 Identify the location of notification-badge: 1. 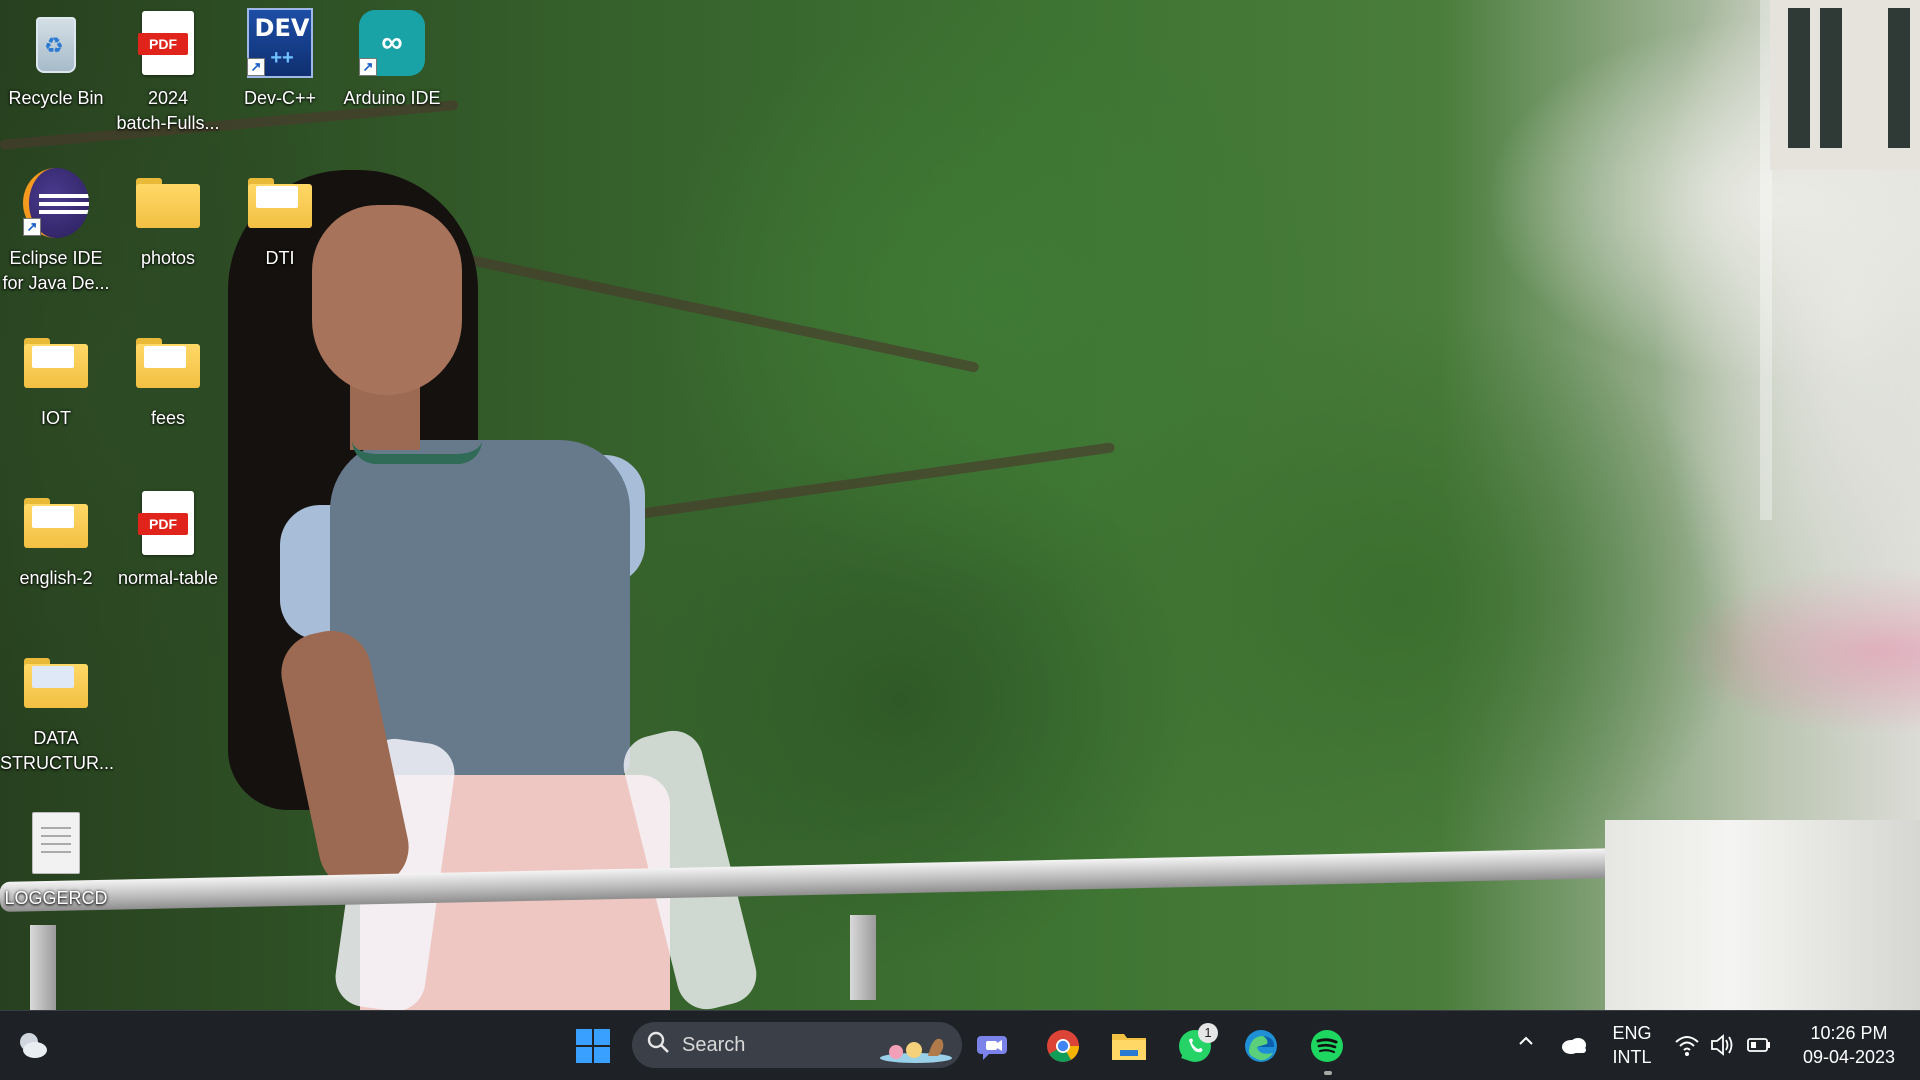
(1208, 1033).